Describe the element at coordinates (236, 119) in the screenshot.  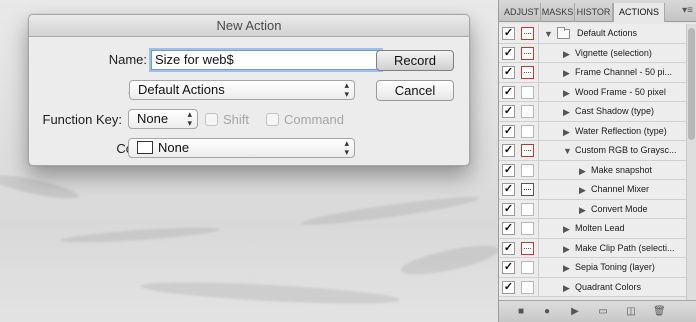
I see `shift-label: Shift` at that location.